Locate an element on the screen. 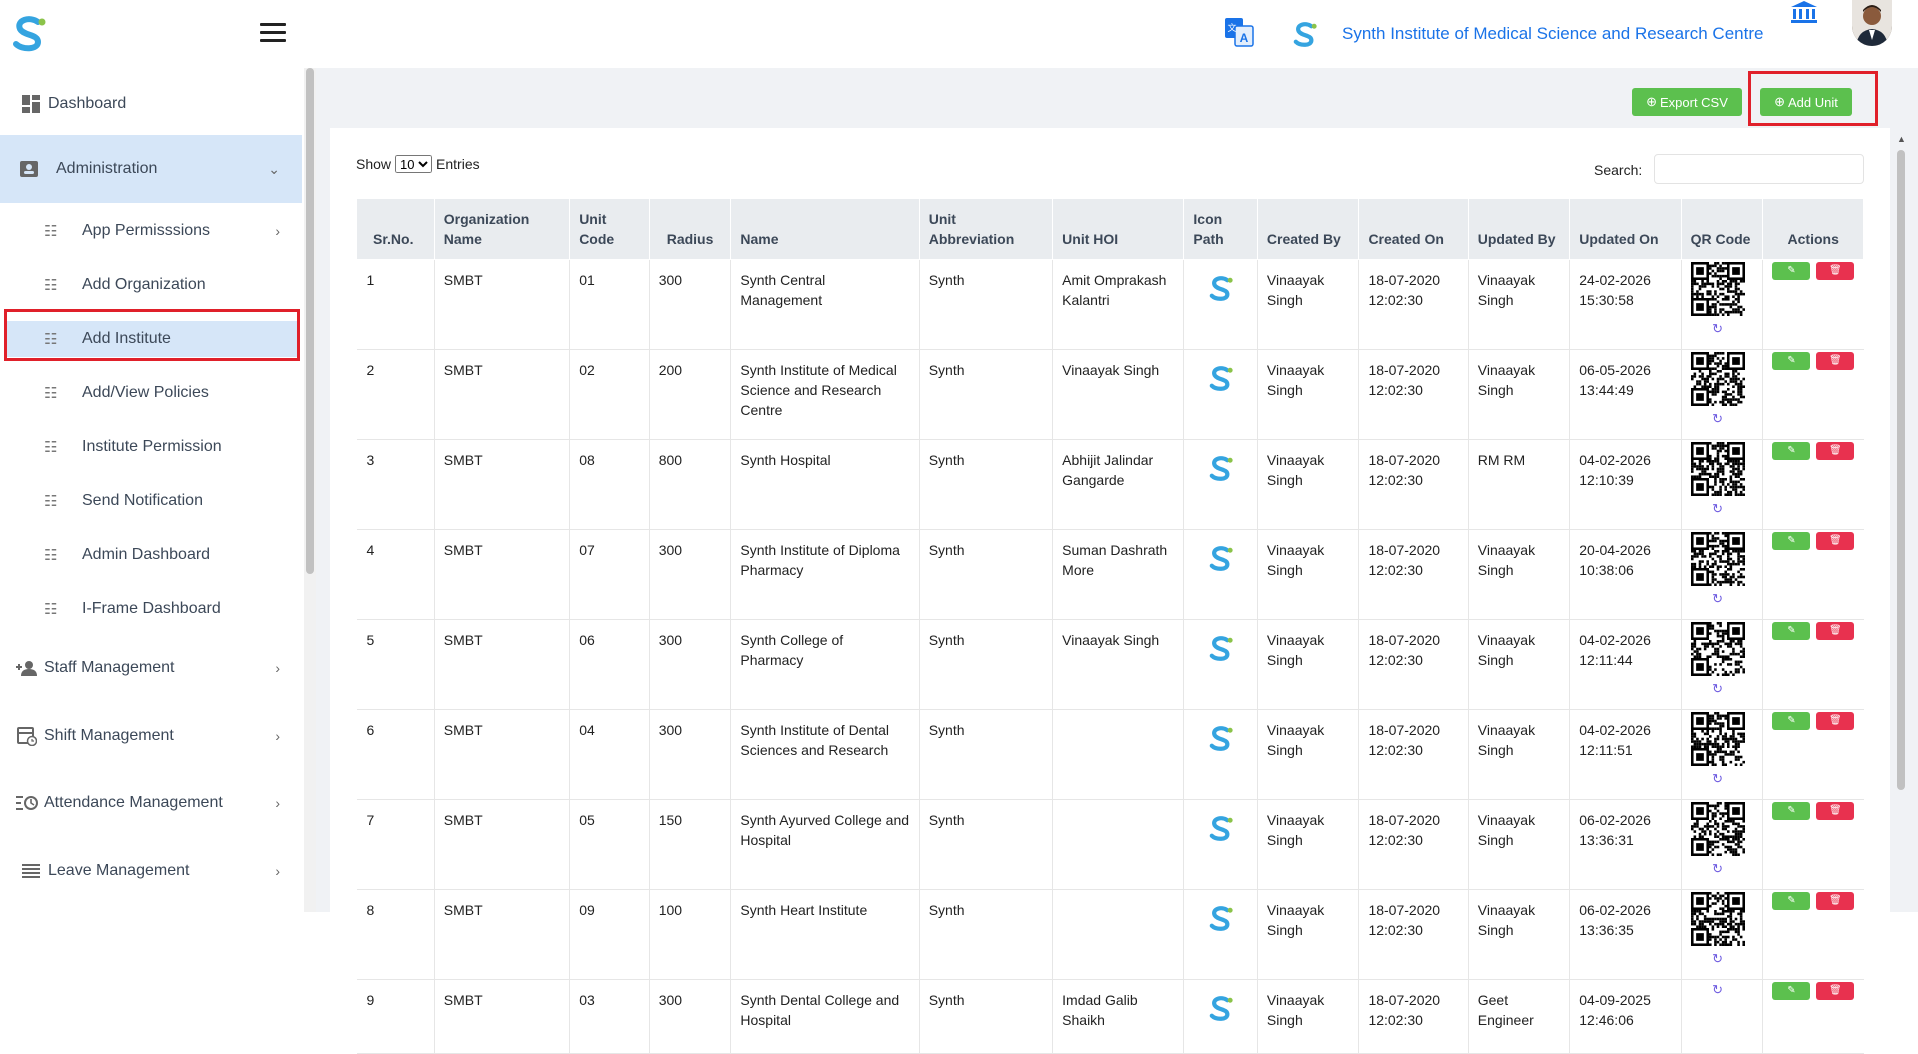  sidebar-item-label: Attendance Management is located at coordinates (133, 802).